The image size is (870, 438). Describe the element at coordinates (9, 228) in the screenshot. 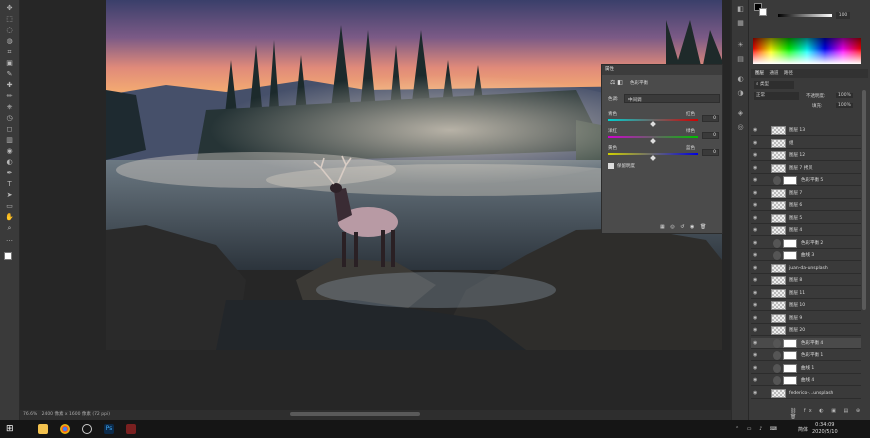

I see `zoom-tool-icon: ⌕` at that location.